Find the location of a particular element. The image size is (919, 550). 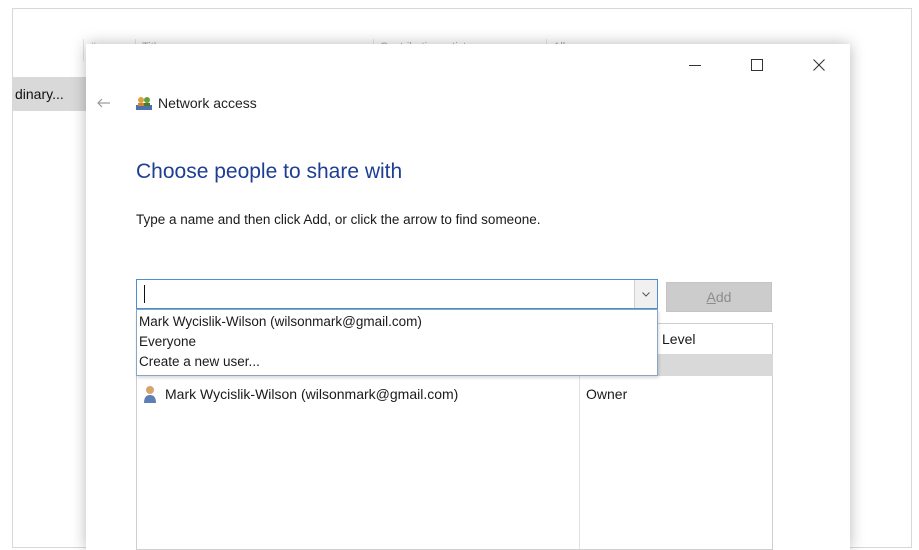

permission-level-header: Level is located at coordinates (678, 339).